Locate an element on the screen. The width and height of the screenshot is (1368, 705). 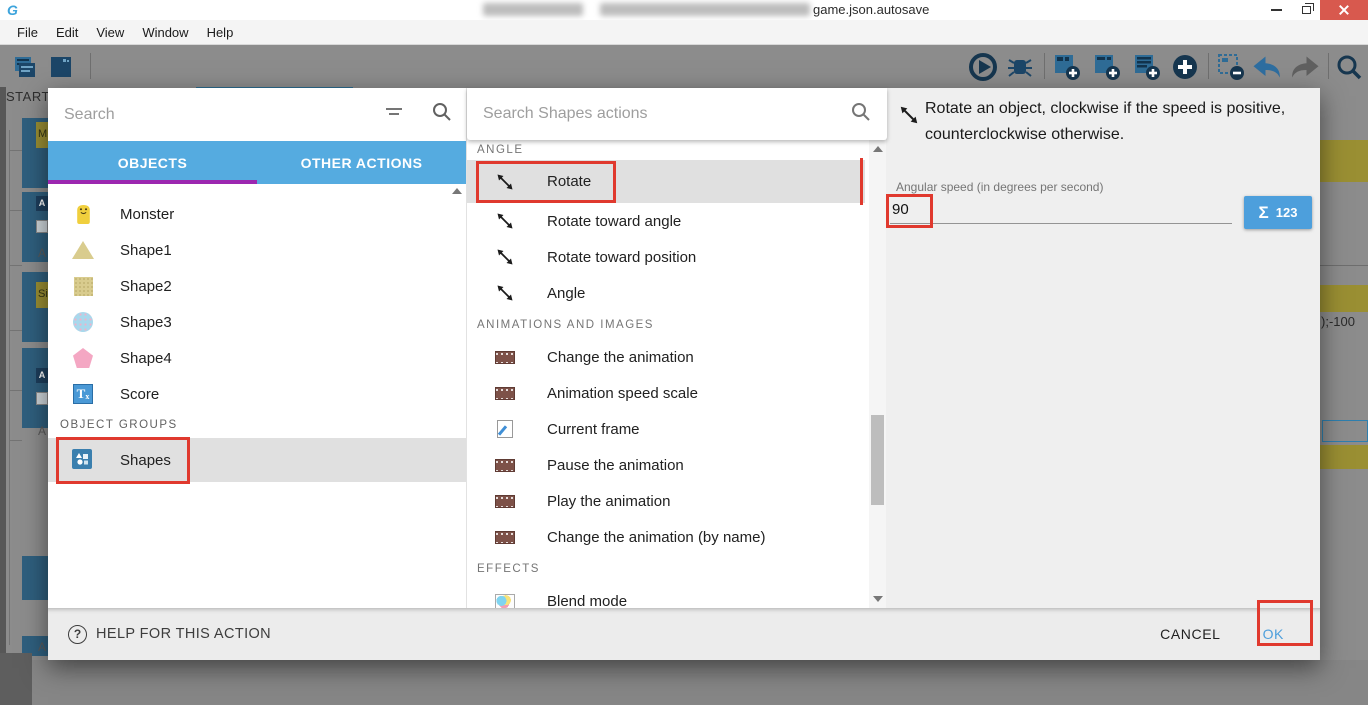
group-row-shapes: Shapes is located at coordinates (257, 460).